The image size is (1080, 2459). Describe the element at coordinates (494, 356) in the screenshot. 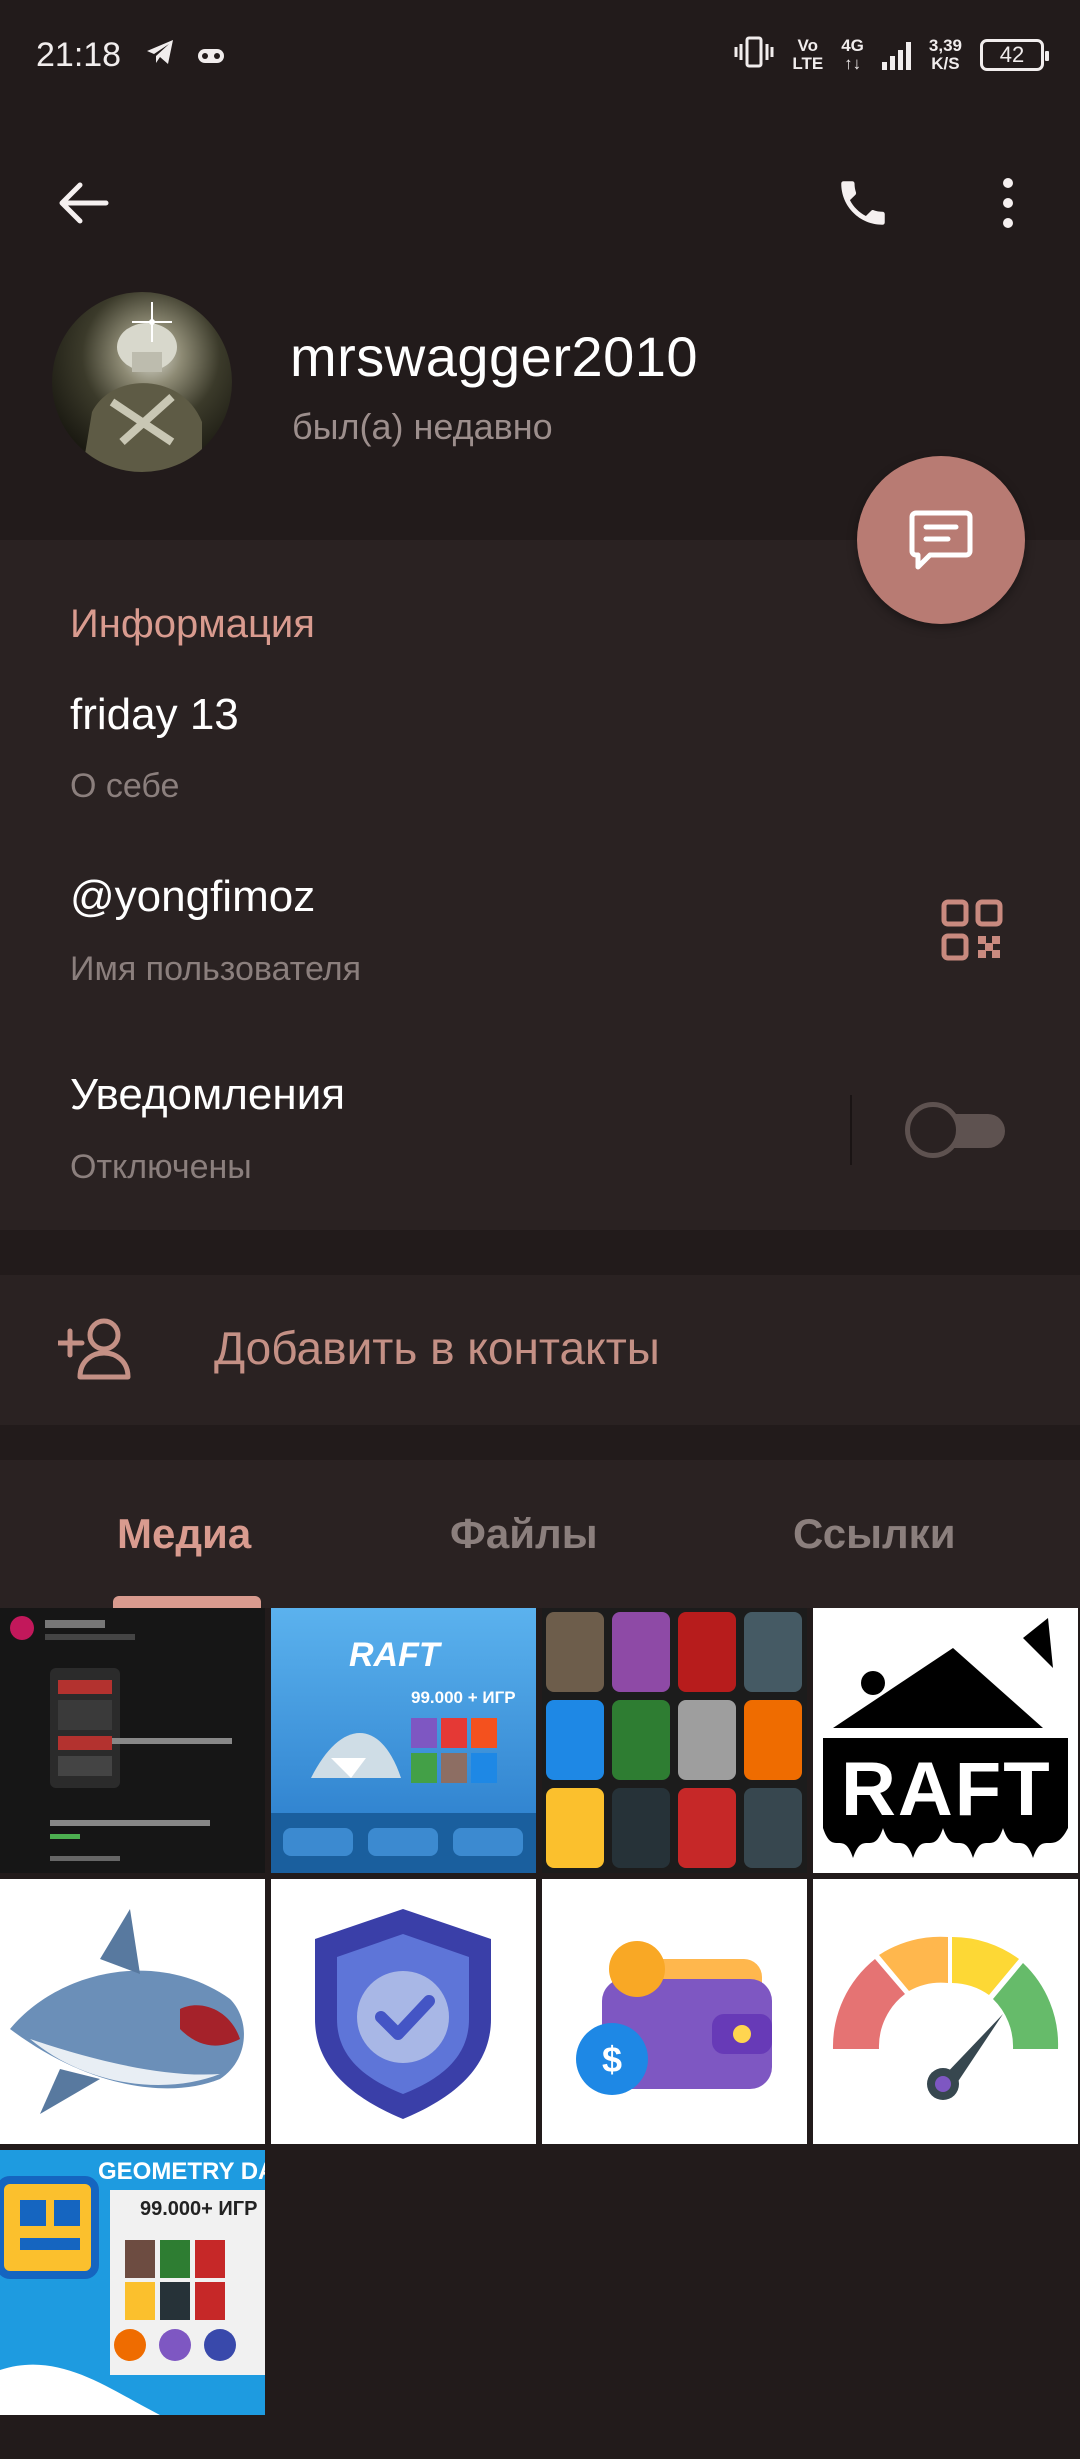

I see `profile-name: mrswagger2010` at that location.